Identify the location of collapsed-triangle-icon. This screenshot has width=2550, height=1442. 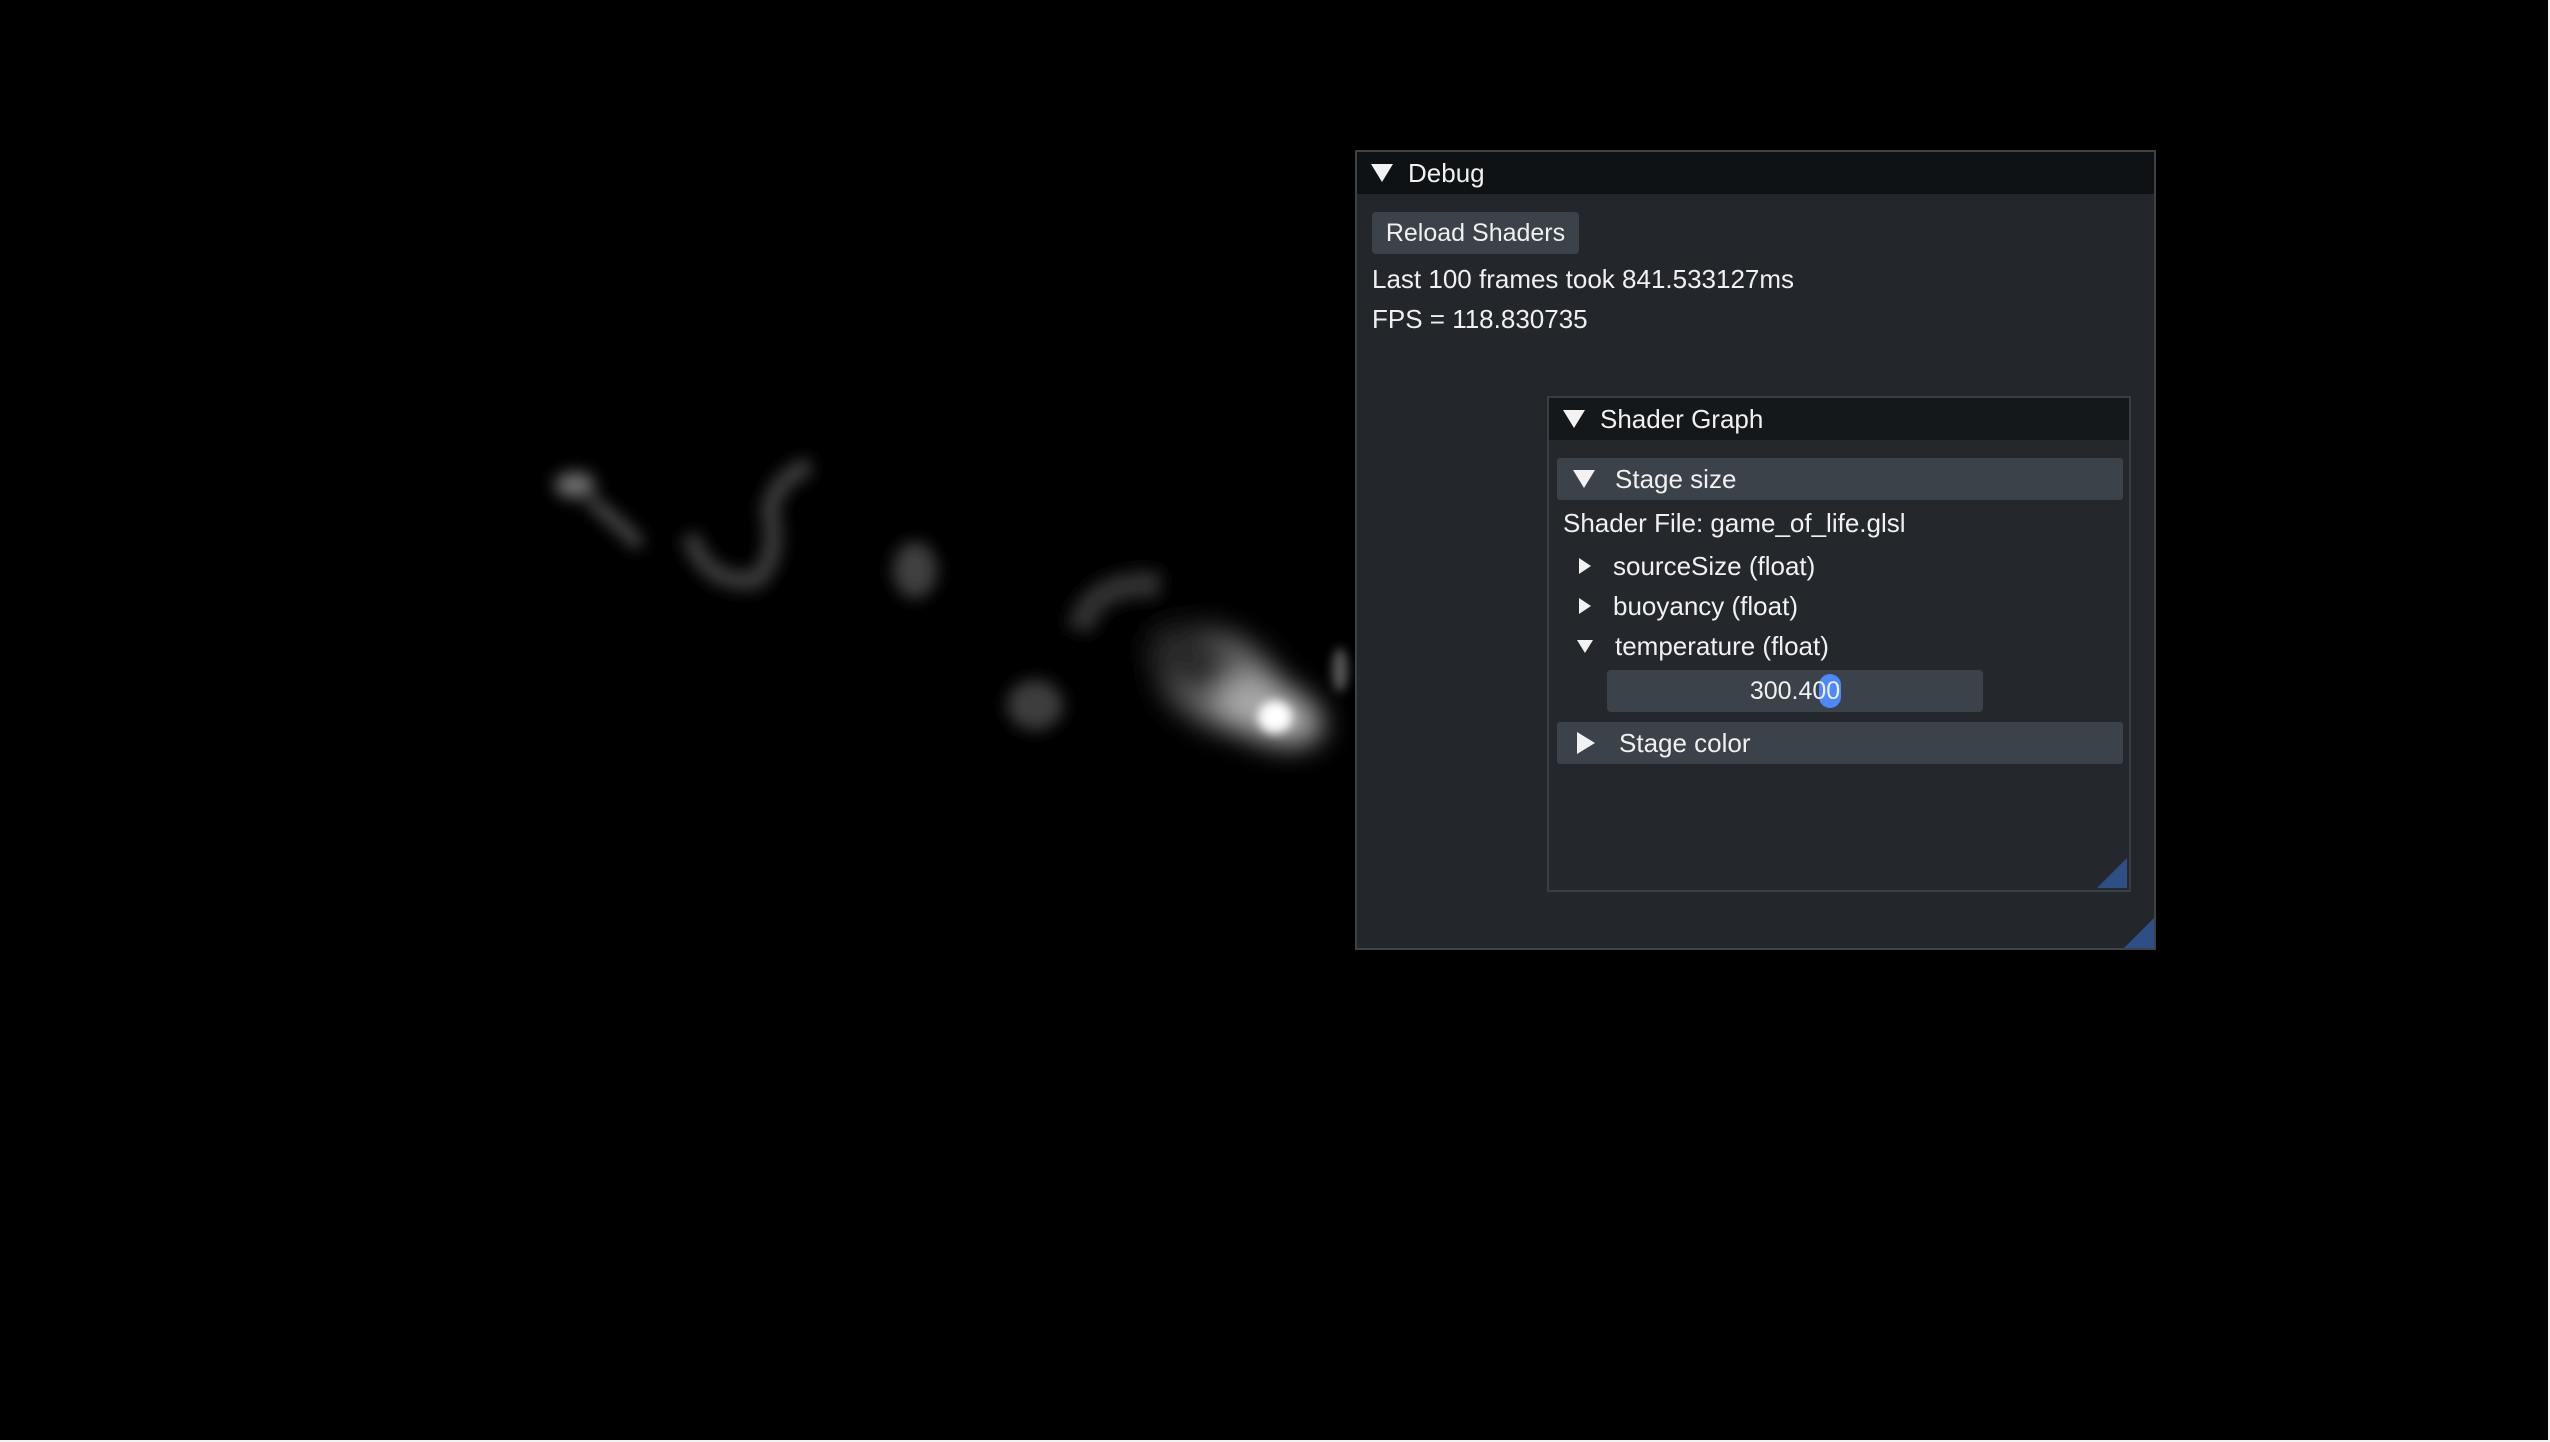
(1586, 743).